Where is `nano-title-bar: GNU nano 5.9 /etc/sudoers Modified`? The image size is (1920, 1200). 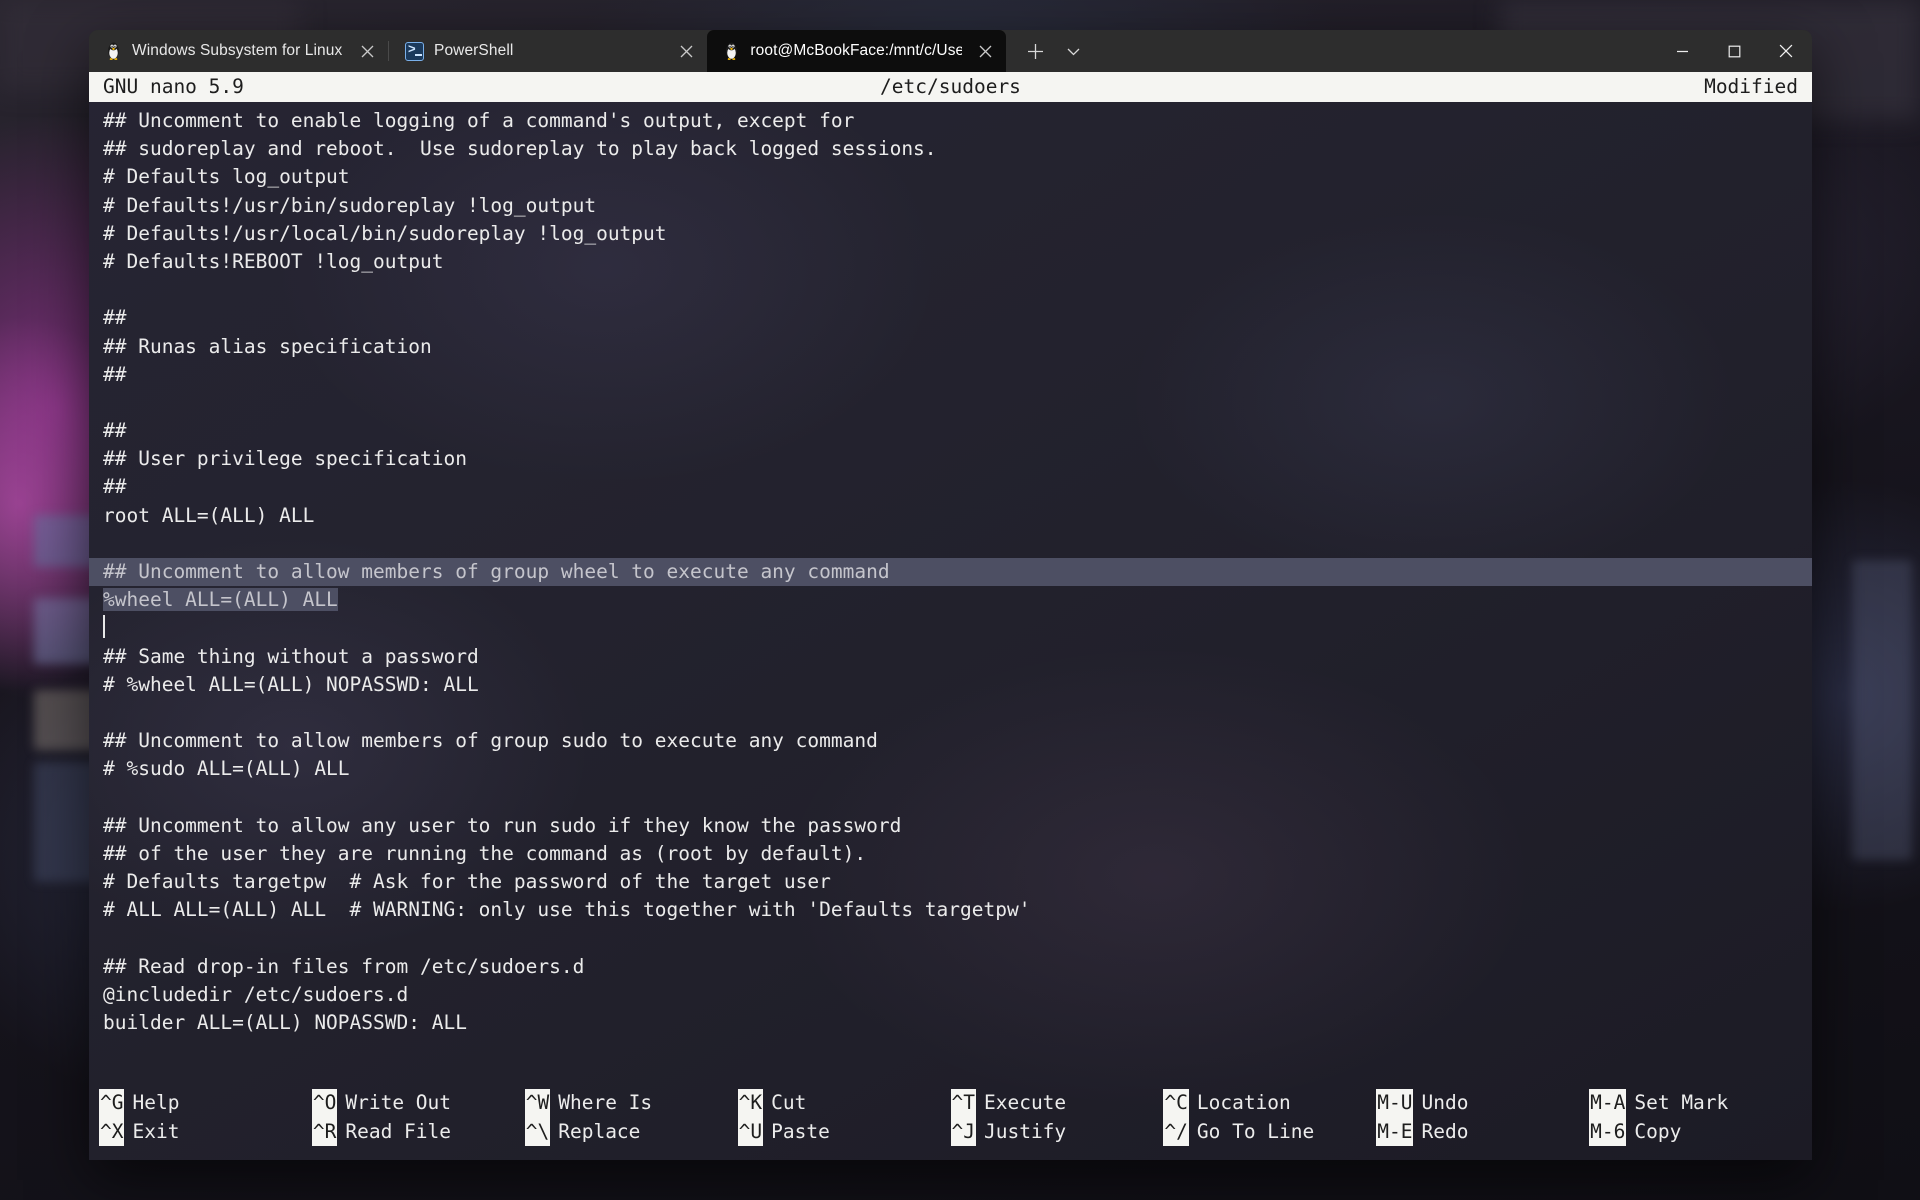 nano-title-bar: GNU nano 5.9 /etc/sudoers Modified is located at coordinates (950, 87).